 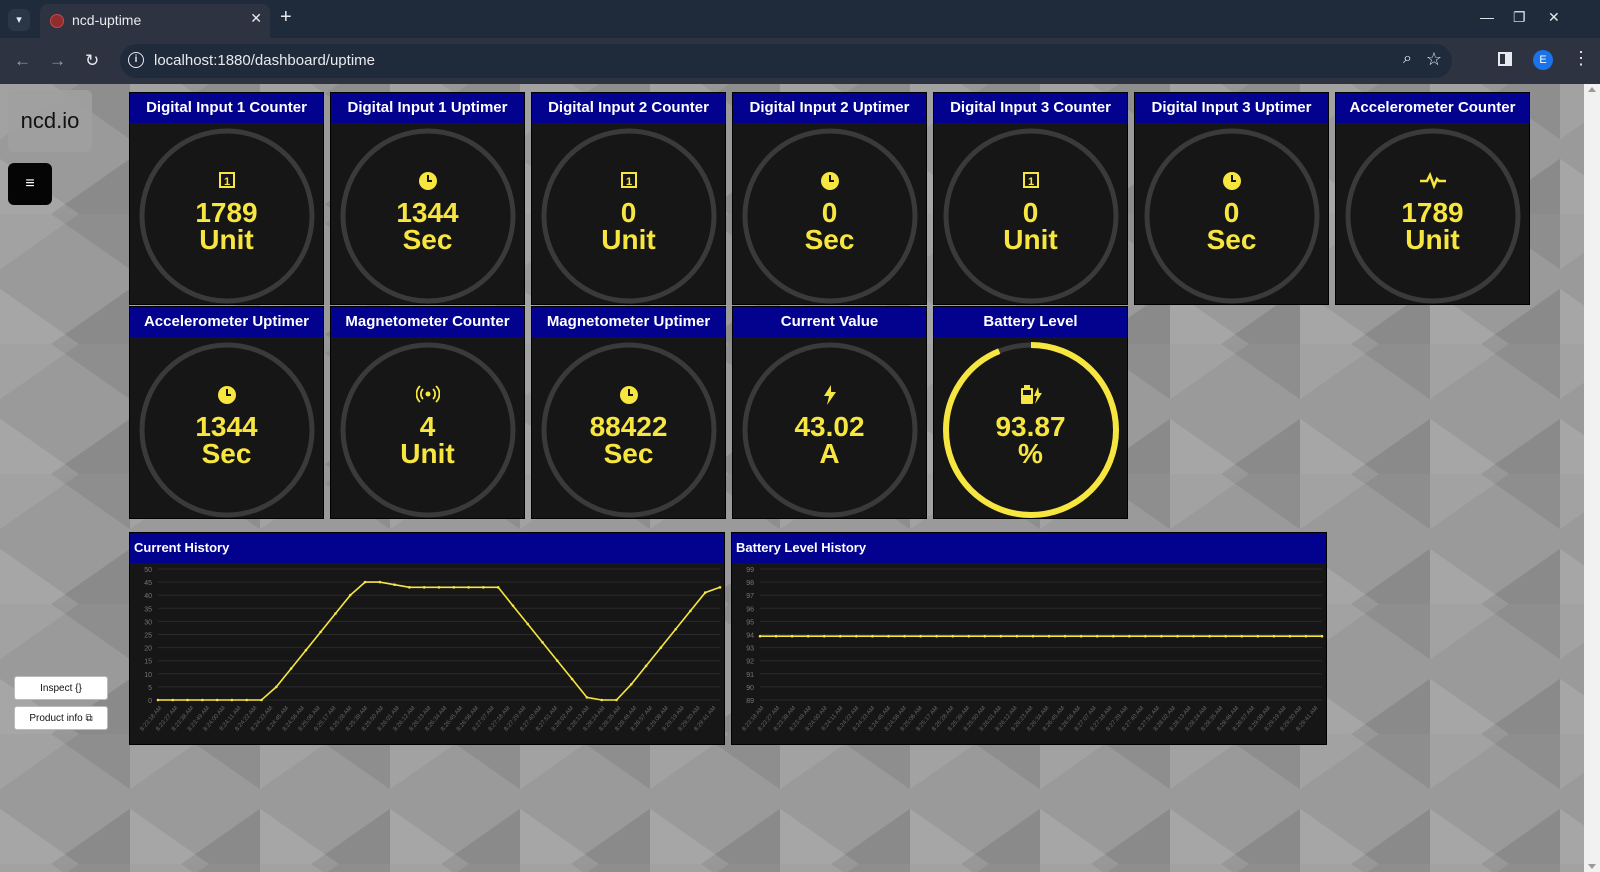 What do you see at coordinates (226, 322) in the screenshot?
I see `gauge-title: Accelerometer Uptimer` at bounding box center [226, 322].